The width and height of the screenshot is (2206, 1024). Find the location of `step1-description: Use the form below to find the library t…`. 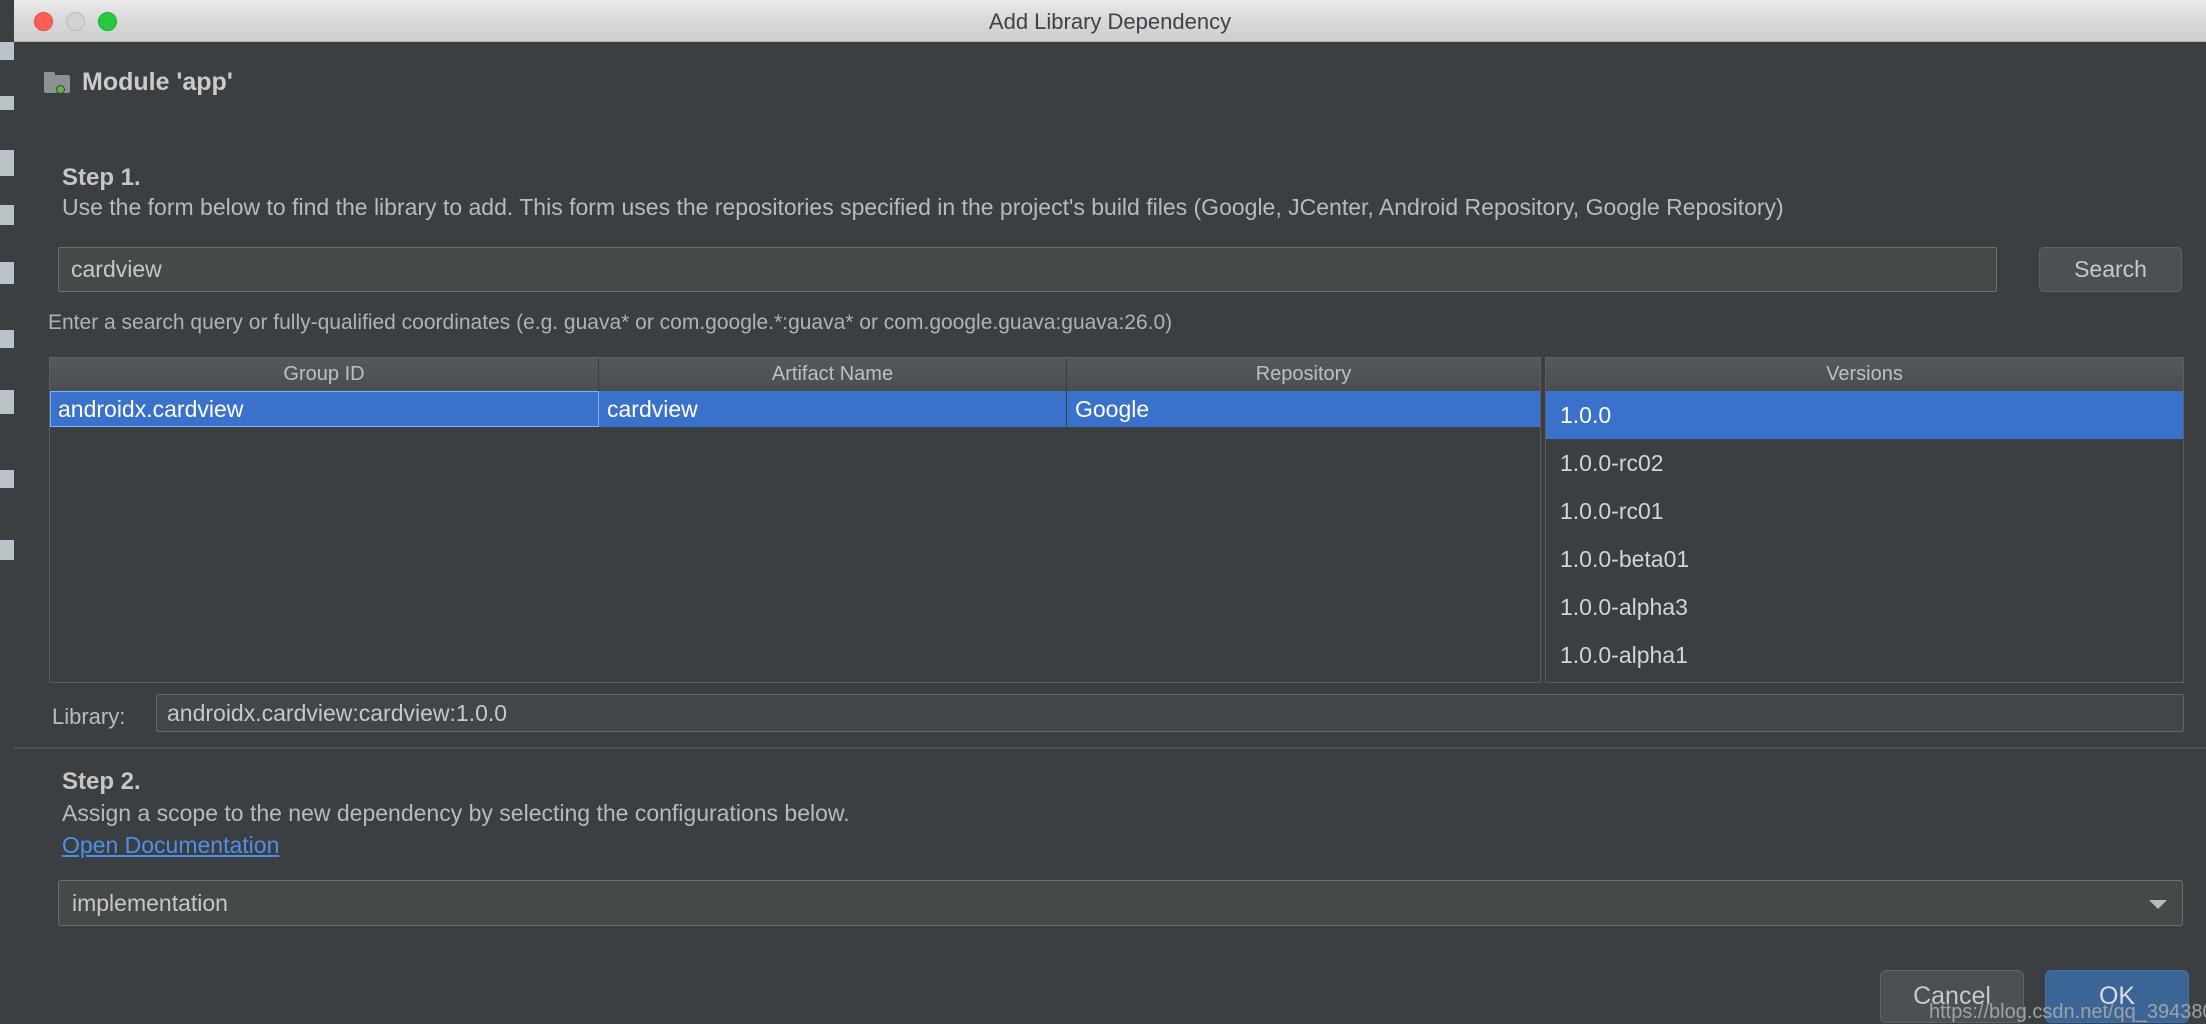

step1-description: Use the form below to find the library t… is located at coordinates (923, 207).